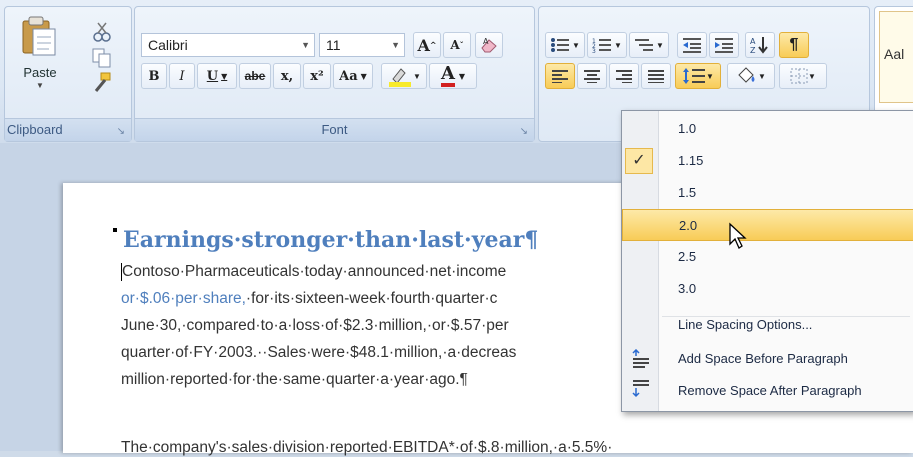 Image resolution: width=913 pixels, height=457 pixels. I want to click on justify-button, so click(656, 76).